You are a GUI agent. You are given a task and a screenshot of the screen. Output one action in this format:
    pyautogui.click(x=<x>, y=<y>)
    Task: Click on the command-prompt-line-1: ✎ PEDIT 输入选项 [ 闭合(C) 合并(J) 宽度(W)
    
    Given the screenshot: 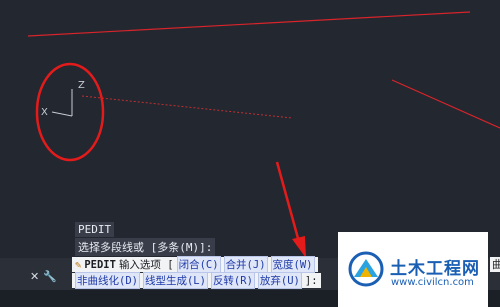 What is the action you would take?
    pyautogui.click(x=195, y=264)
    